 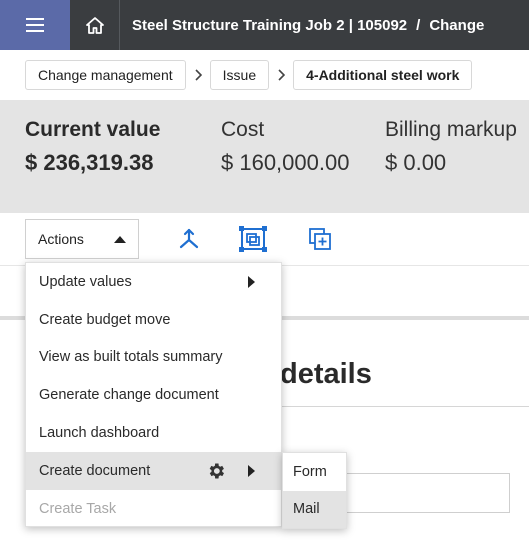 I want to click on submenu-item-form: Form, so click(x=314, y=472).